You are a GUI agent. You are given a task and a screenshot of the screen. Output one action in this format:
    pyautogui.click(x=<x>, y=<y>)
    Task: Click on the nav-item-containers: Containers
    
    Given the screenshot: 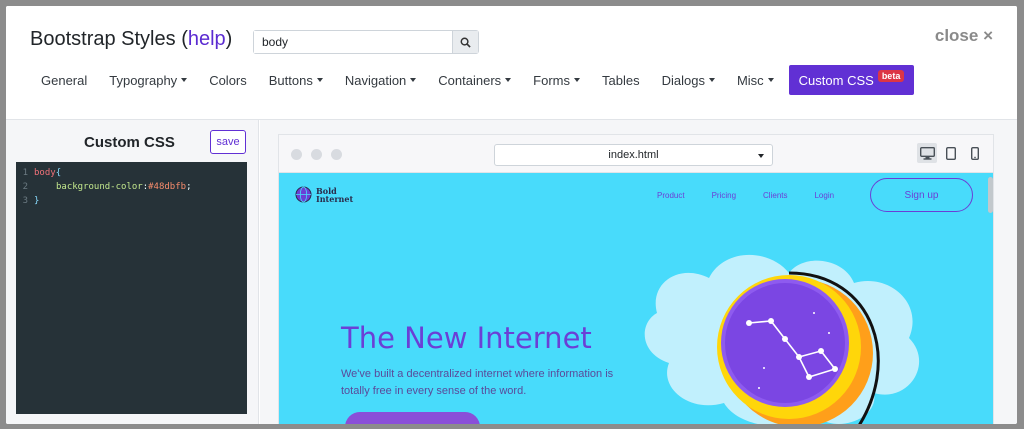 What is the action you would take?
    pyautogui.click(x=474, y=80)
    